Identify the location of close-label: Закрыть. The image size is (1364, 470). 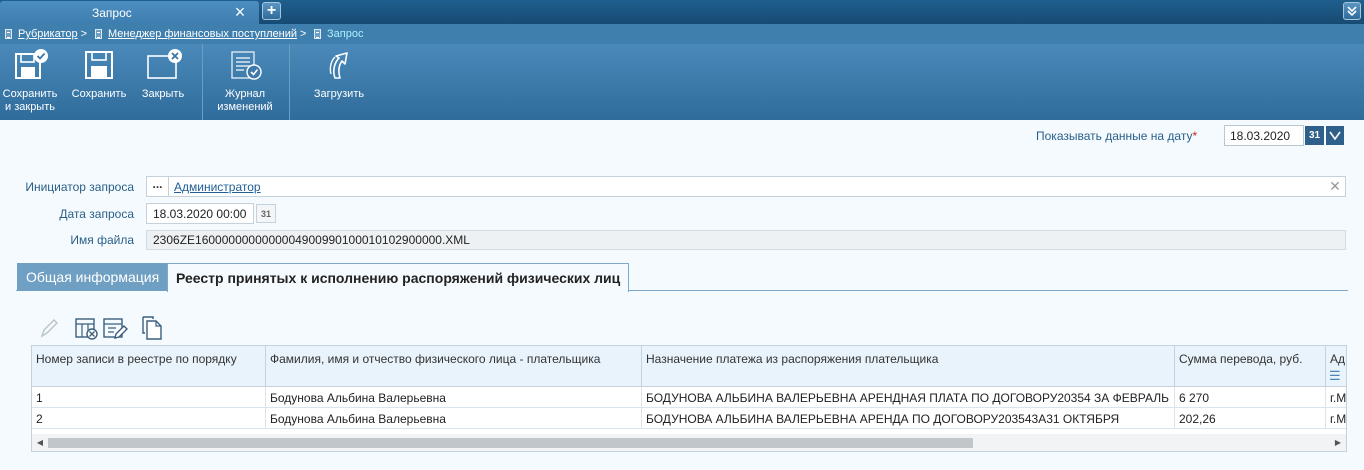
(163, 94).